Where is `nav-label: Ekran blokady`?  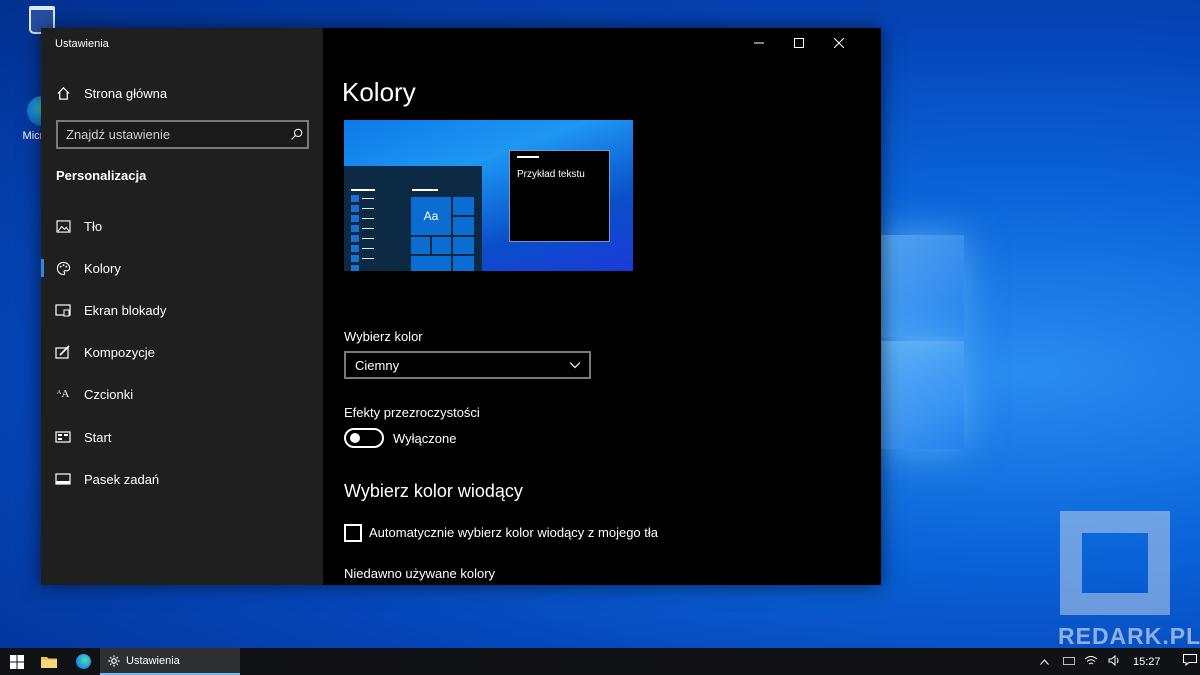 nav-label: Ekran blokady is located at coordinates (125, 310).